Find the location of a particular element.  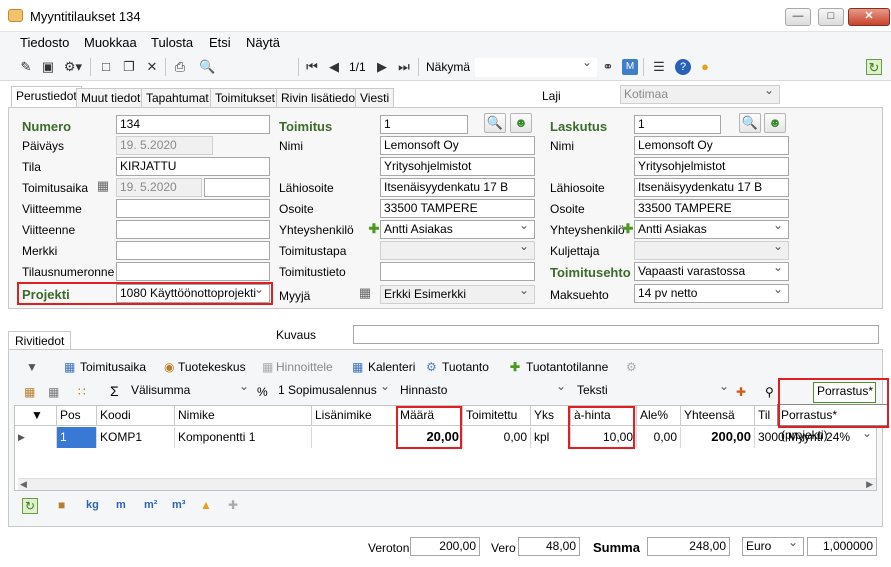

projekti-select: 1080 Käyttöönottoprojekti is located at coordinates (193, 293).